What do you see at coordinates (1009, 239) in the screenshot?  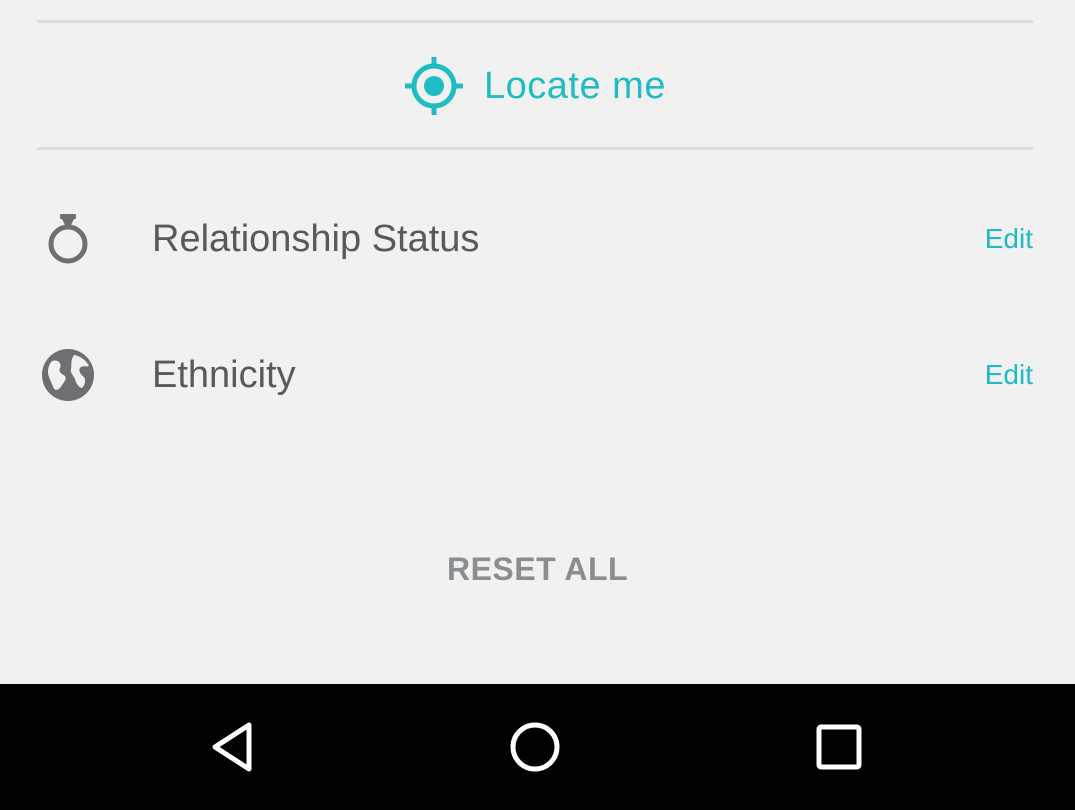 I see `relationship-status-edit-button: Edit` at bounding box center [1009, 239].